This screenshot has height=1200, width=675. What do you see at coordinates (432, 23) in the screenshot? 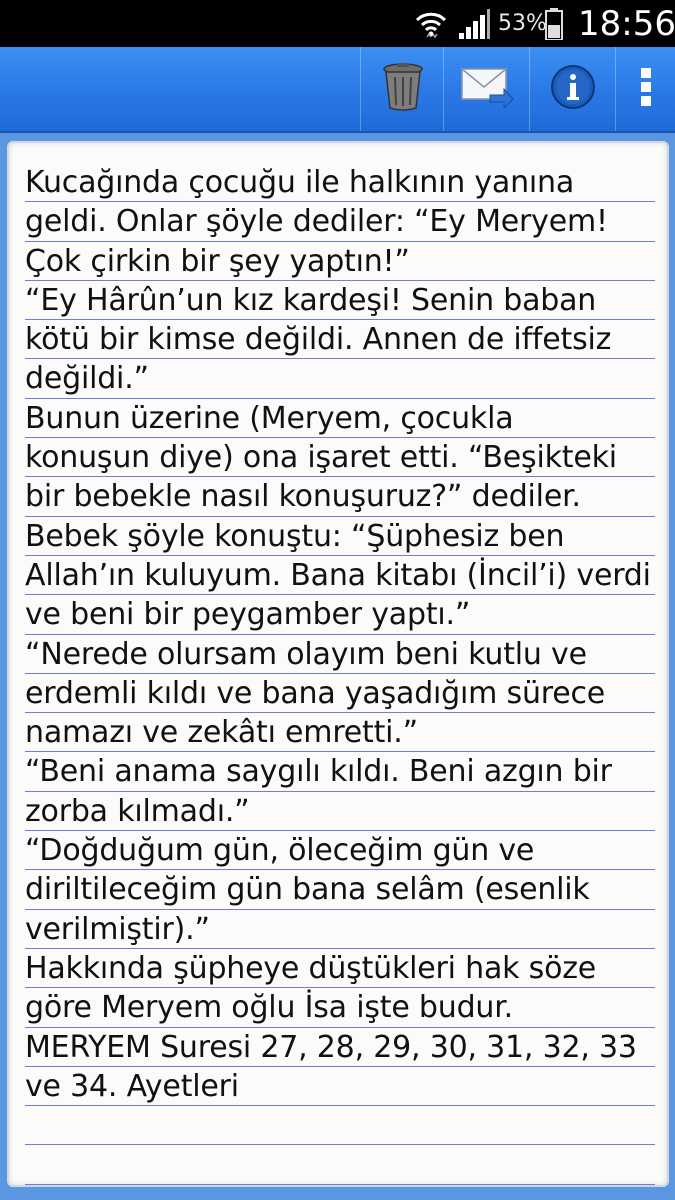
I see `wifi-icon` at bounding box center [432, 23].